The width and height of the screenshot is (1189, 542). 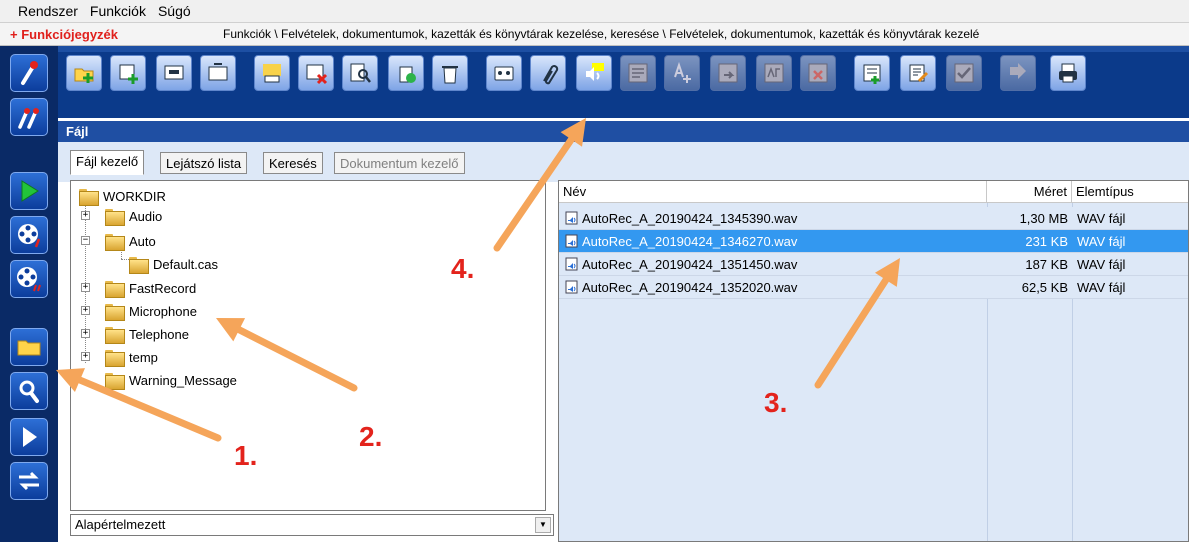 I want to click on function-list-toggle: + Funkciójegyzék, so click(x=116, y=34).